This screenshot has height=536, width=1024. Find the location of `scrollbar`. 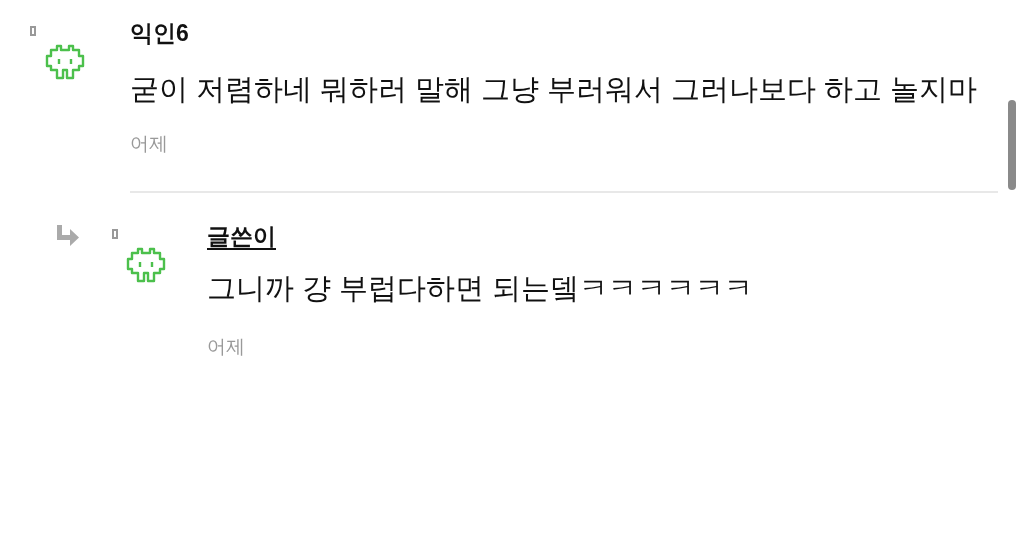

scrollbar is located at coordinates (1012, 145).